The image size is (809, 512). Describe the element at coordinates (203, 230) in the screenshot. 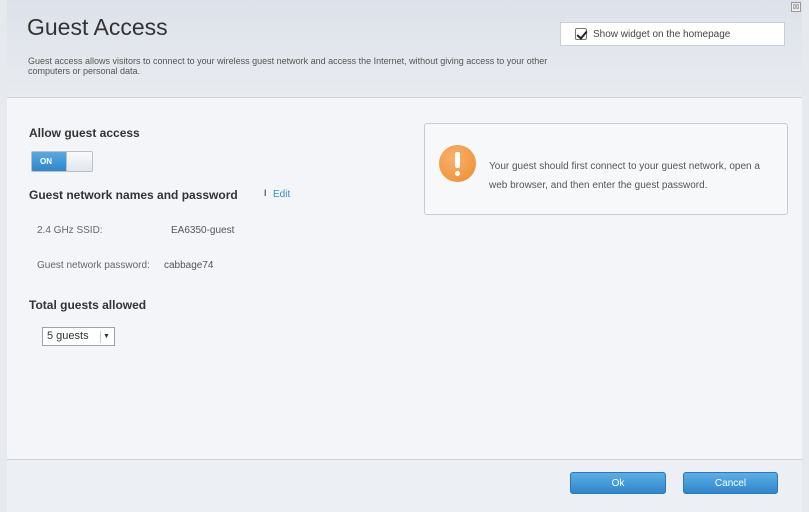

I see `ssid-value: EA6350-guest` at that location.